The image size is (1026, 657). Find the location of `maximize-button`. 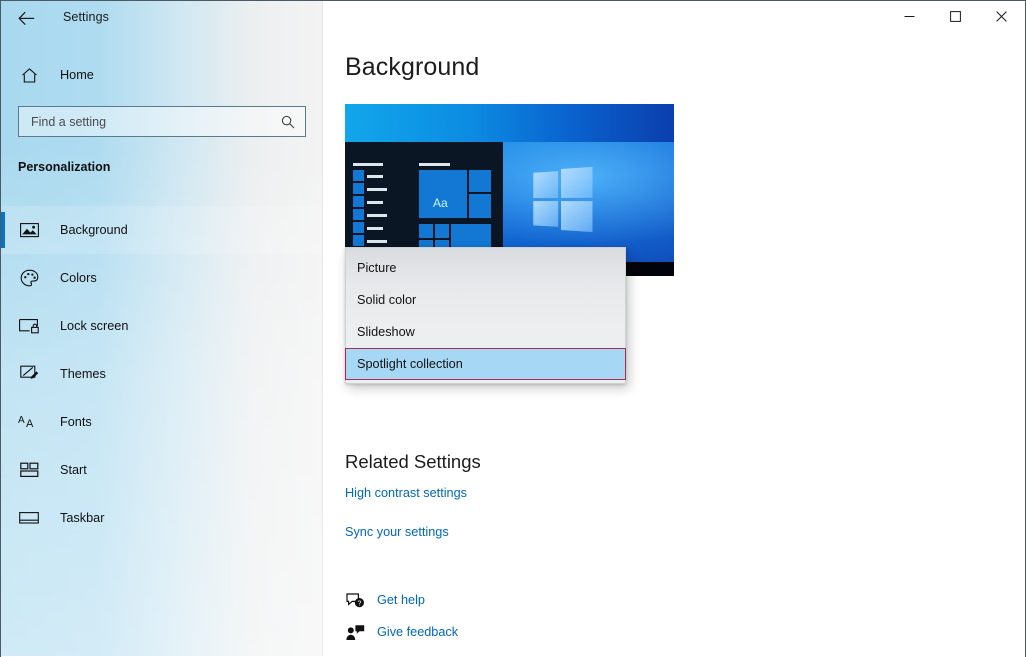

maximize-button is located at coordinates (955, 16).